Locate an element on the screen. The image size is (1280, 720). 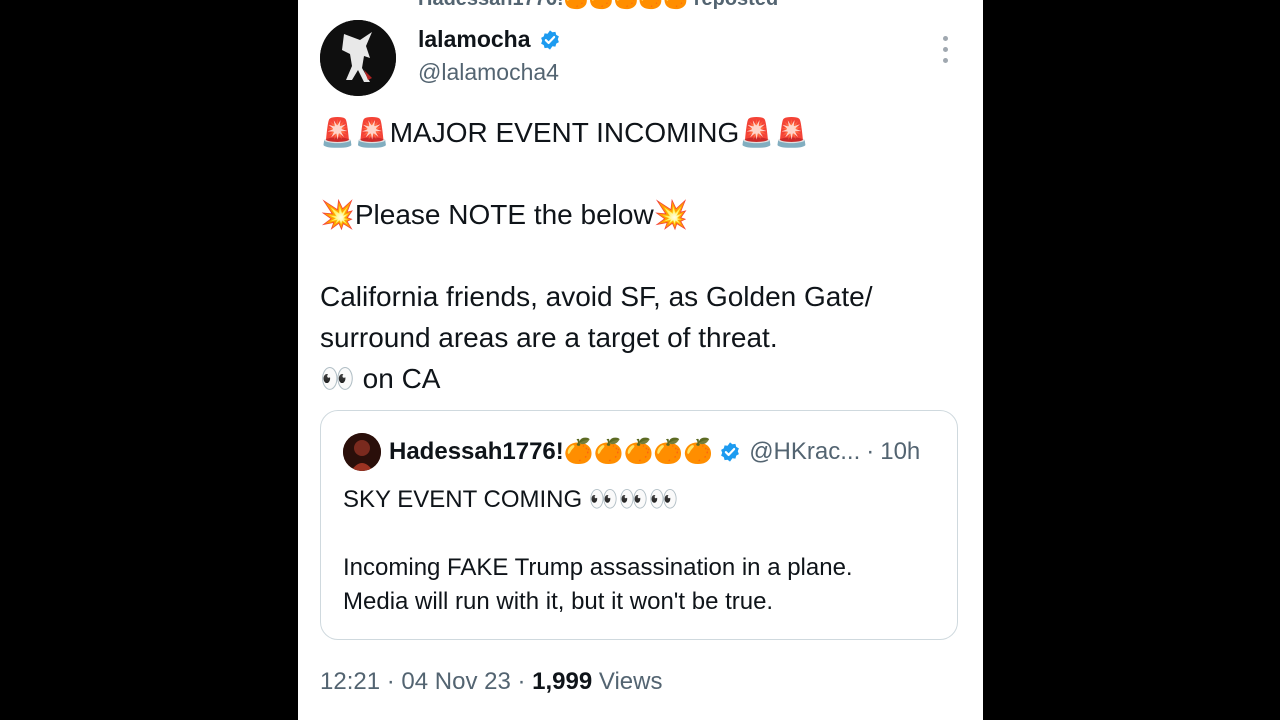
quoted-avatar is located at coordinates (362, 452).